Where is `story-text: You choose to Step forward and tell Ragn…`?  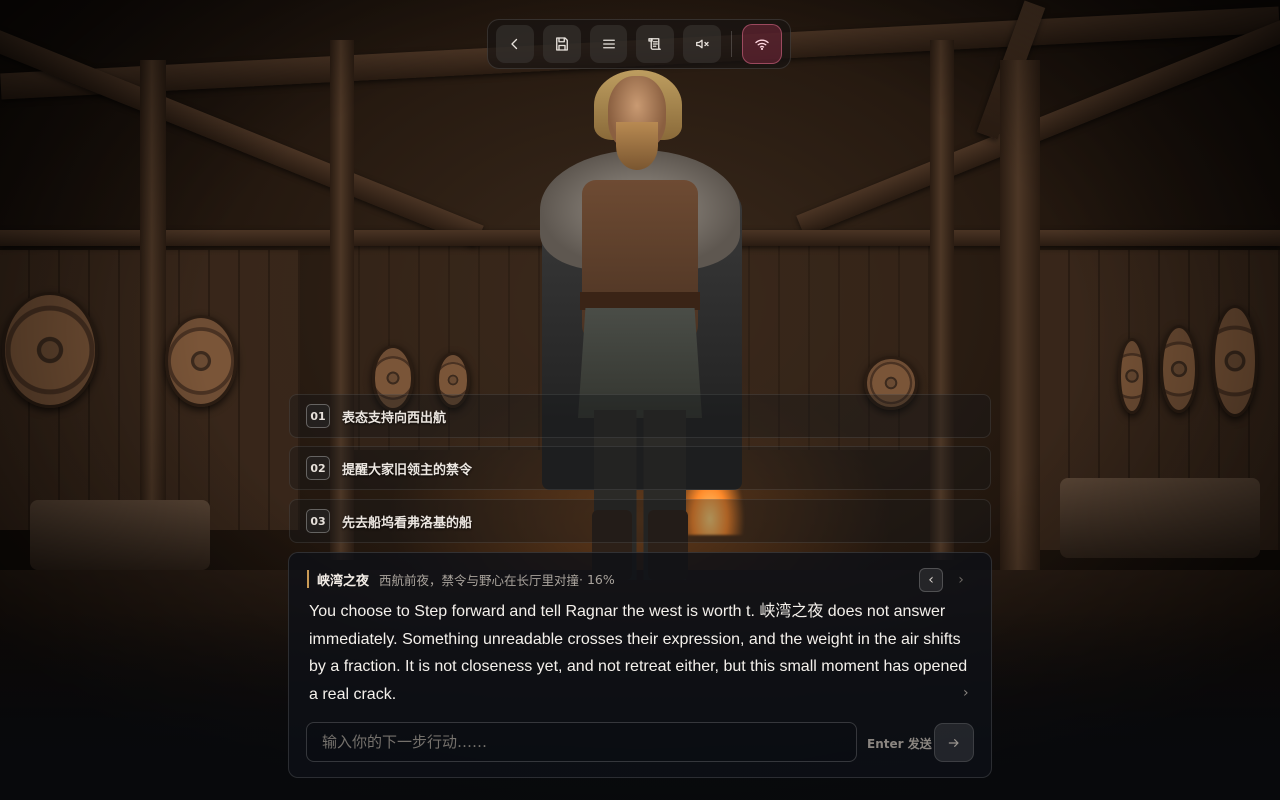
story-text: You choose to Step forward and tell Ragn… is located at coordinates (638, 653).